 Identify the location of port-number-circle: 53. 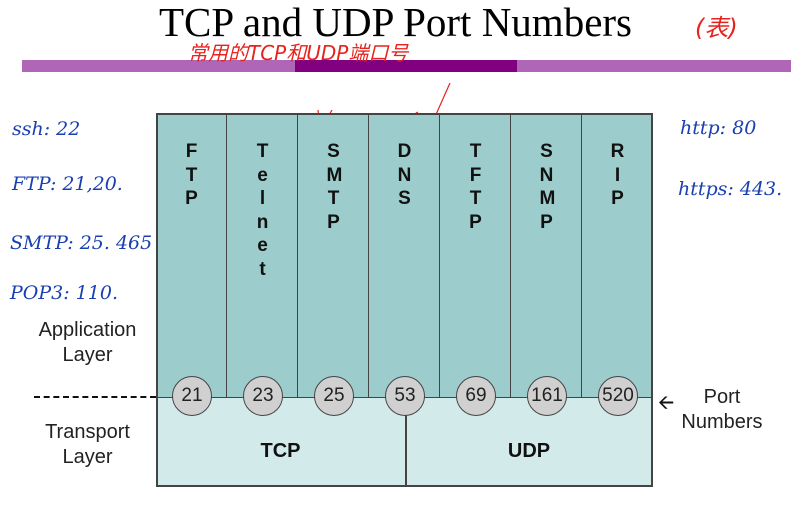
(405, 396).